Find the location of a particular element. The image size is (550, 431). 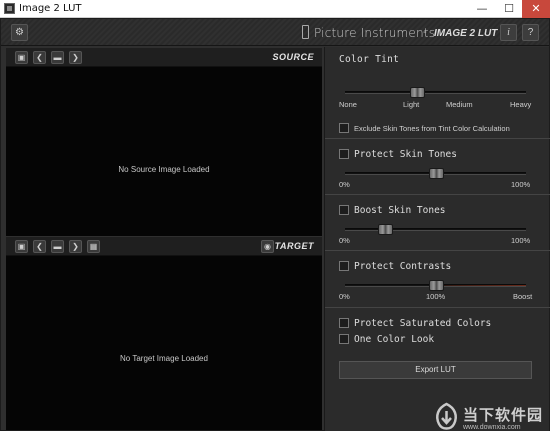

protect-skin-tones-section: Protect Skin Tones 0% 100% is located at coordinates (437, 167).